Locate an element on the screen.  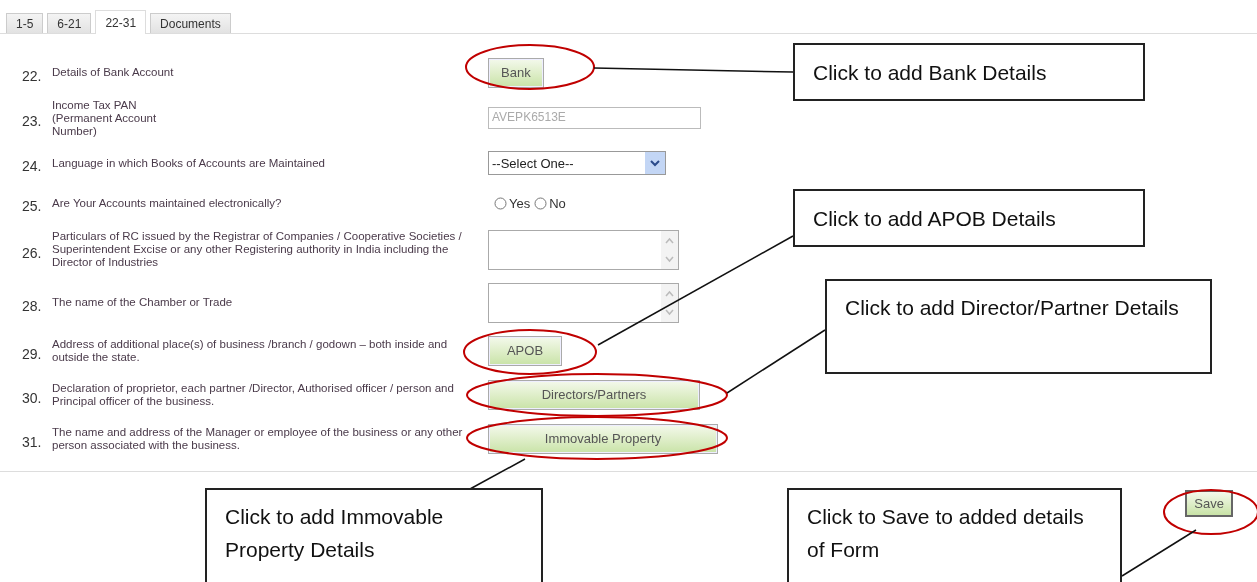
item-number: 28. is located at coordinates (32, 305).